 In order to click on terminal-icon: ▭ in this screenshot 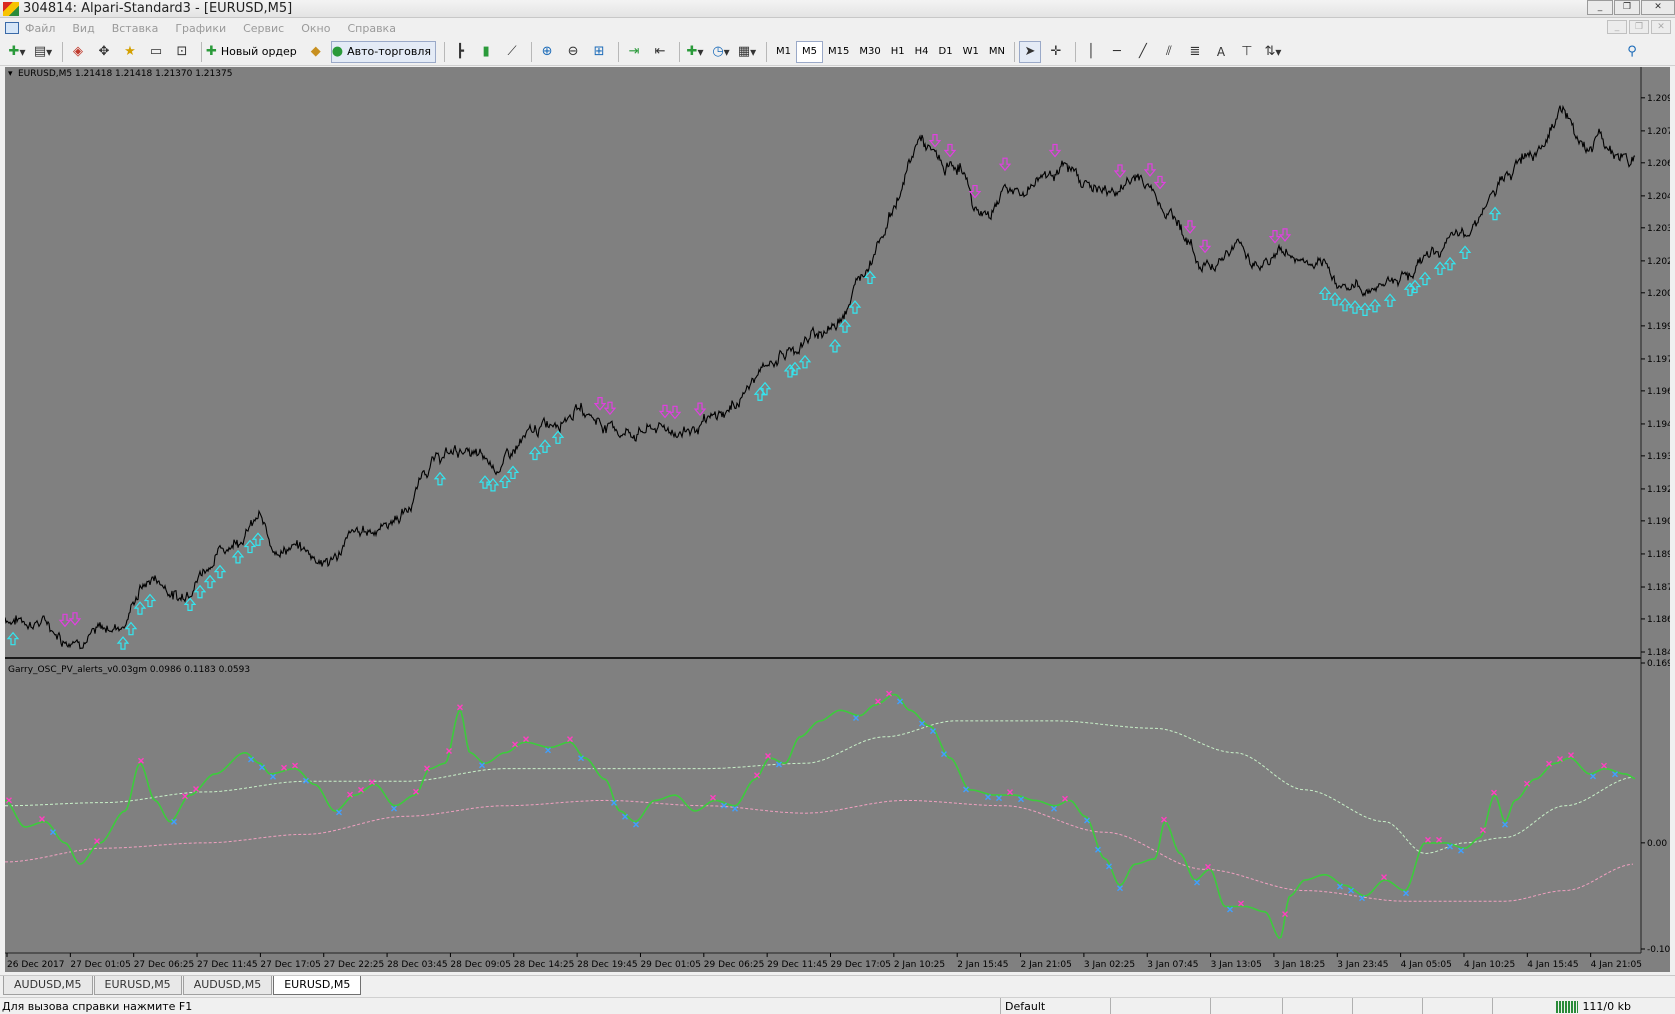, I will do `click(156, 52)`.